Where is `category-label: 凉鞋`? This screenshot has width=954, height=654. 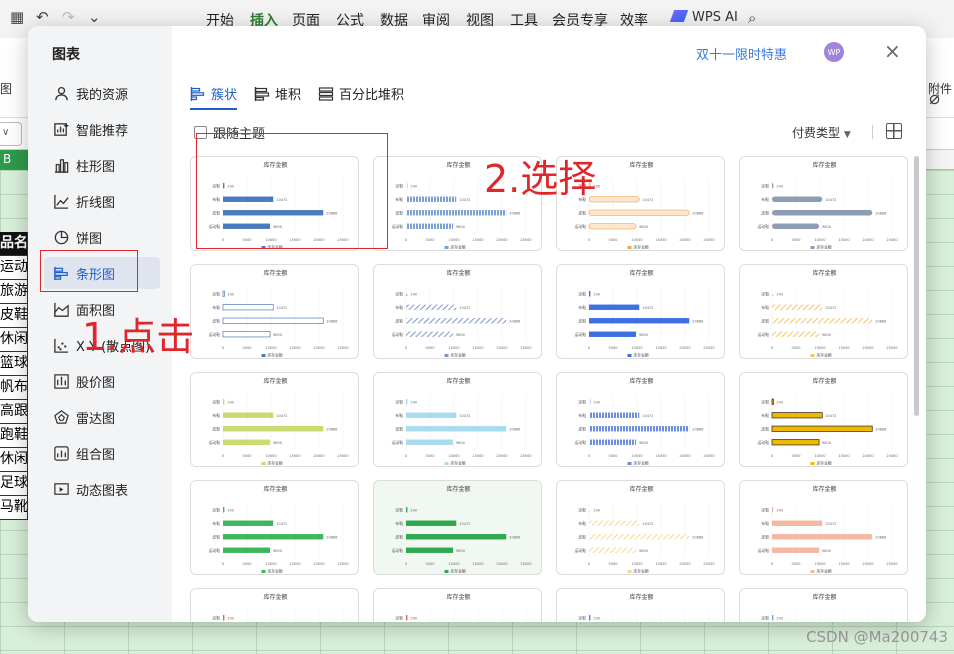
category-label: 凉鞋 is located at coordinates (765, 401).